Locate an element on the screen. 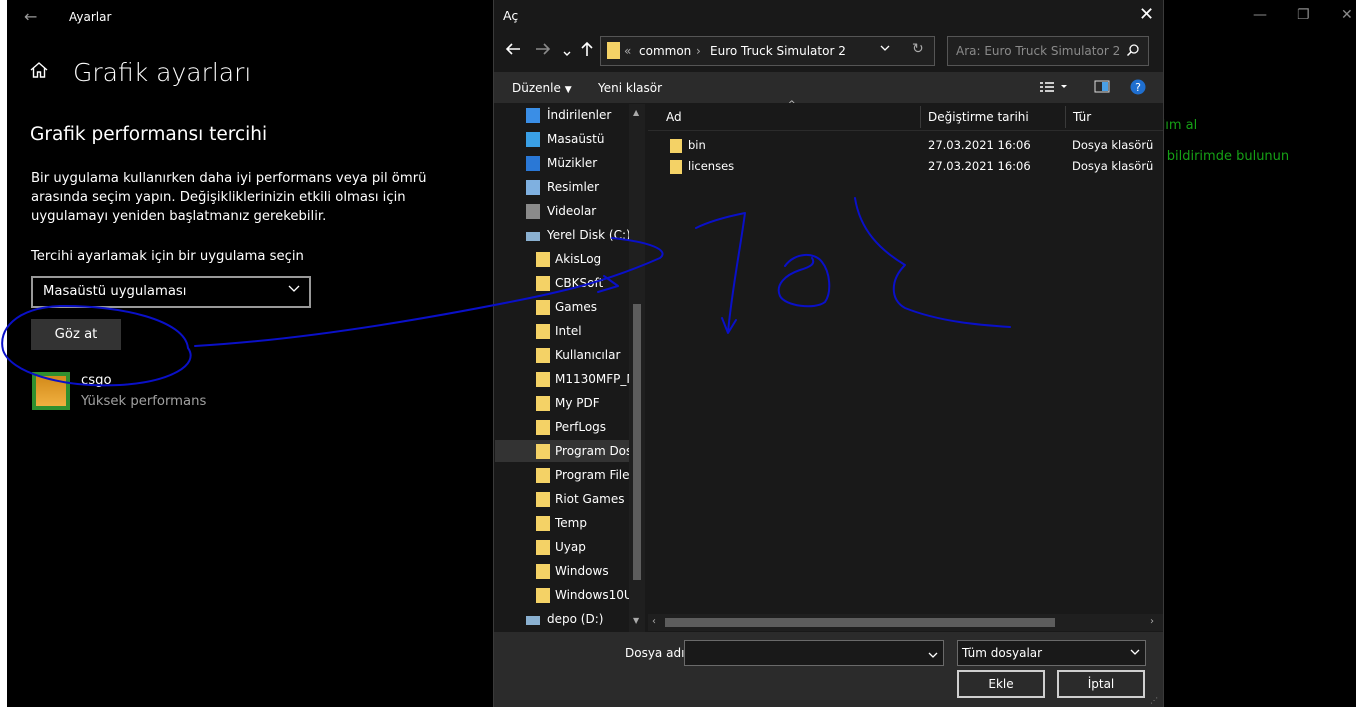  organize-menu: Düzenle ▼ is located at coordinates (542, 88).